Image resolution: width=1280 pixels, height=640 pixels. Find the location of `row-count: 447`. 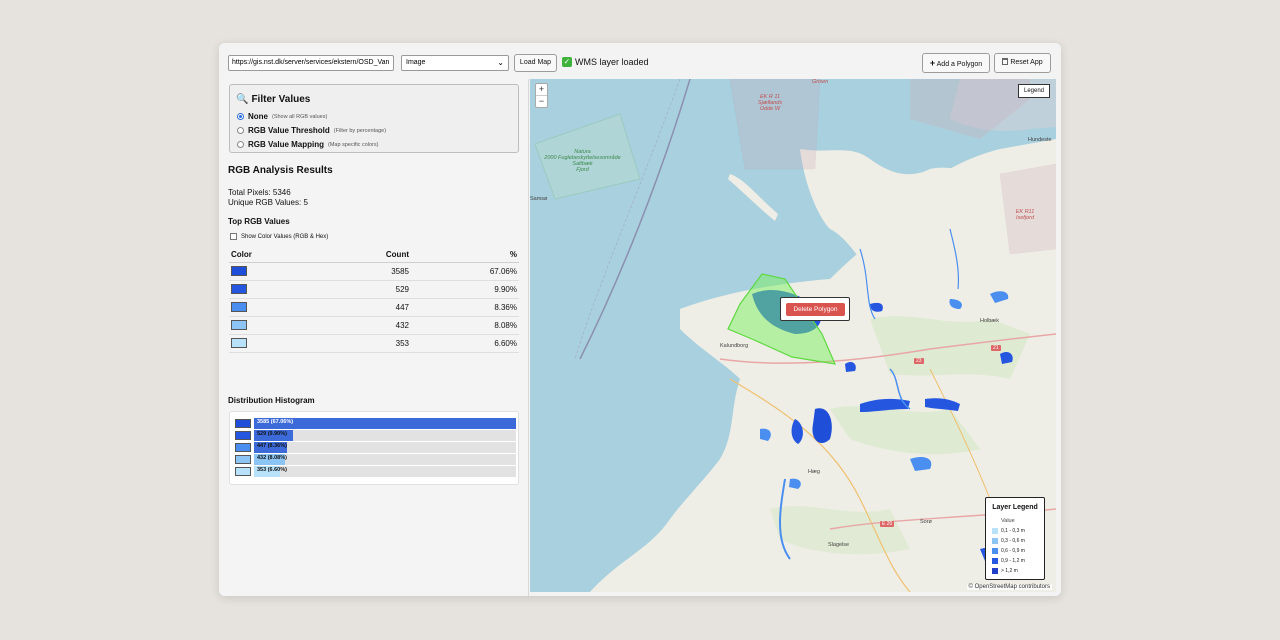

row-count: 447 is located at coordinates (402, 307).